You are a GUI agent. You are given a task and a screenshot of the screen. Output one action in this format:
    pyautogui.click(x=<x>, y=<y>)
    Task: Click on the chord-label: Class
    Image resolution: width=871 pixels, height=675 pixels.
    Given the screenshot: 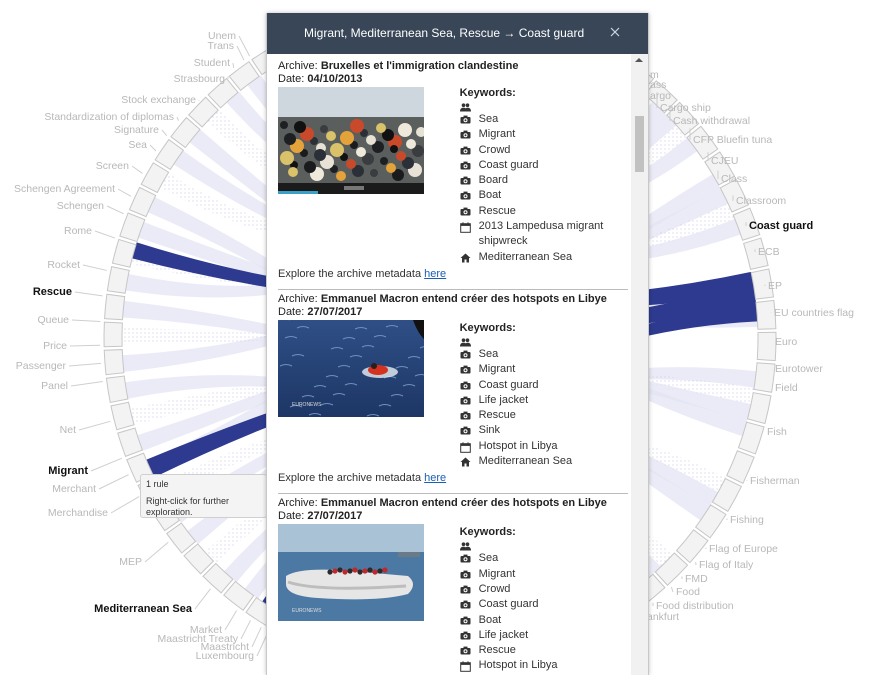 What is the action you would take?
    pyautogui.click(x=734, y=179)
    